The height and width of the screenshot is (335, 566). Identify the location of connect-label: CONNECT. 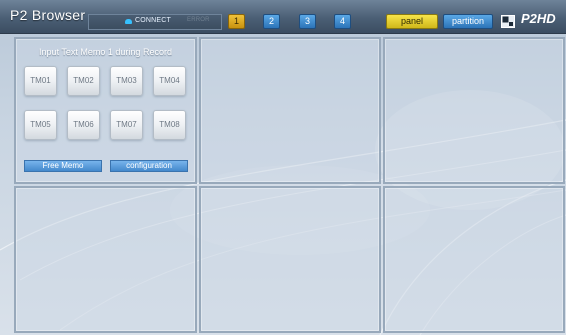
(153, 20).